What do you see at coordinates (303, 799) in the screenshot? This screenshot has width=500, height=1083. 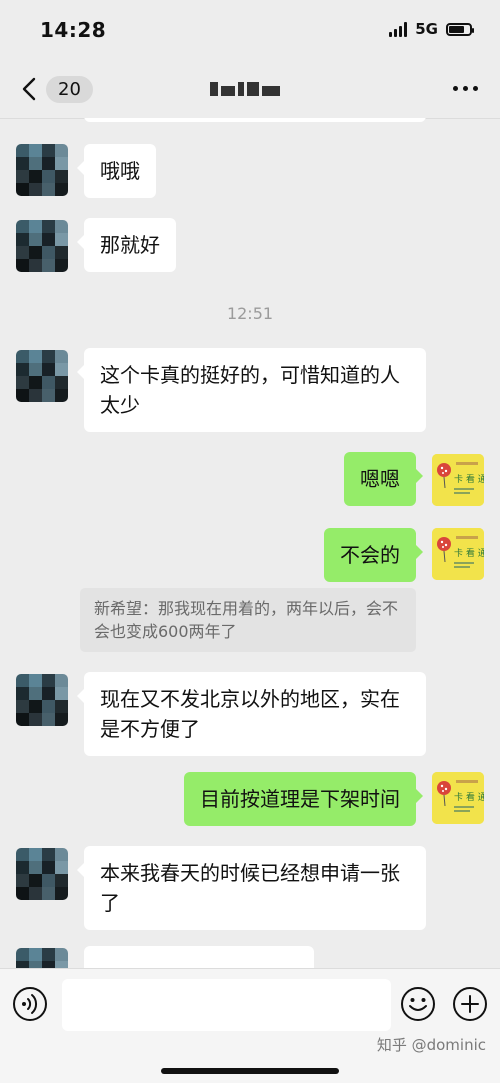 I see `message-bubble-outgoing: 目前按道理是下架时间` at bounding box center [303, 799].